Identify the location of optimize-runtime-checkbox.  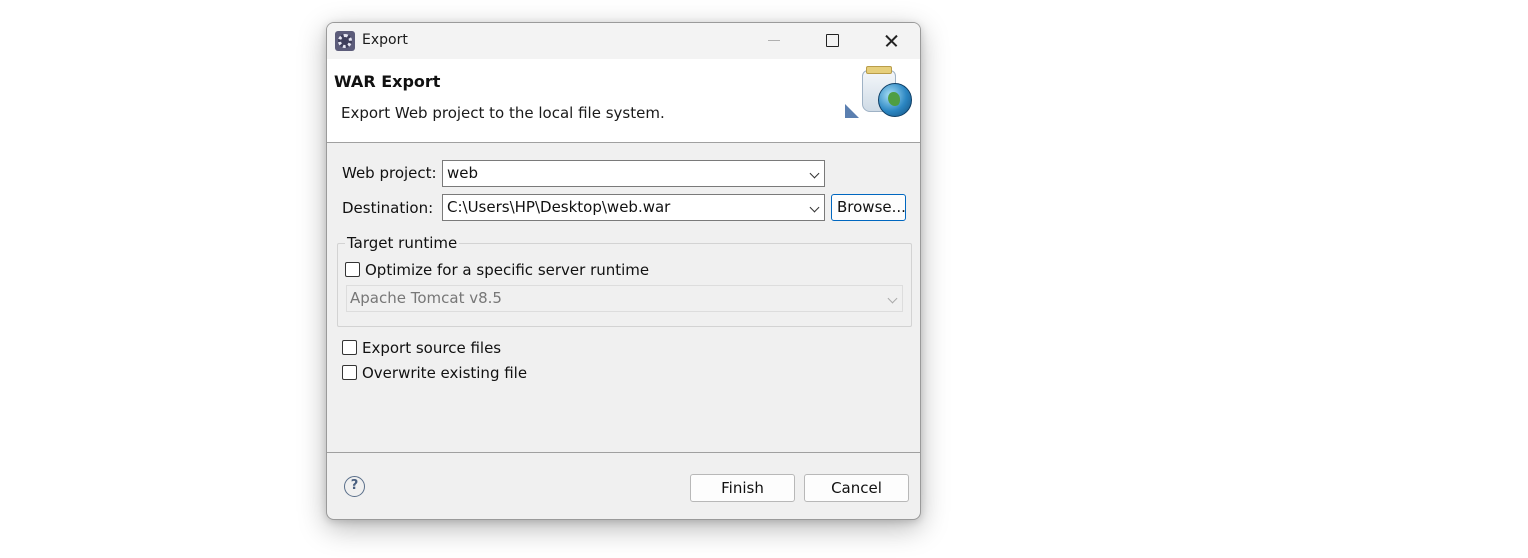
(352, 269).